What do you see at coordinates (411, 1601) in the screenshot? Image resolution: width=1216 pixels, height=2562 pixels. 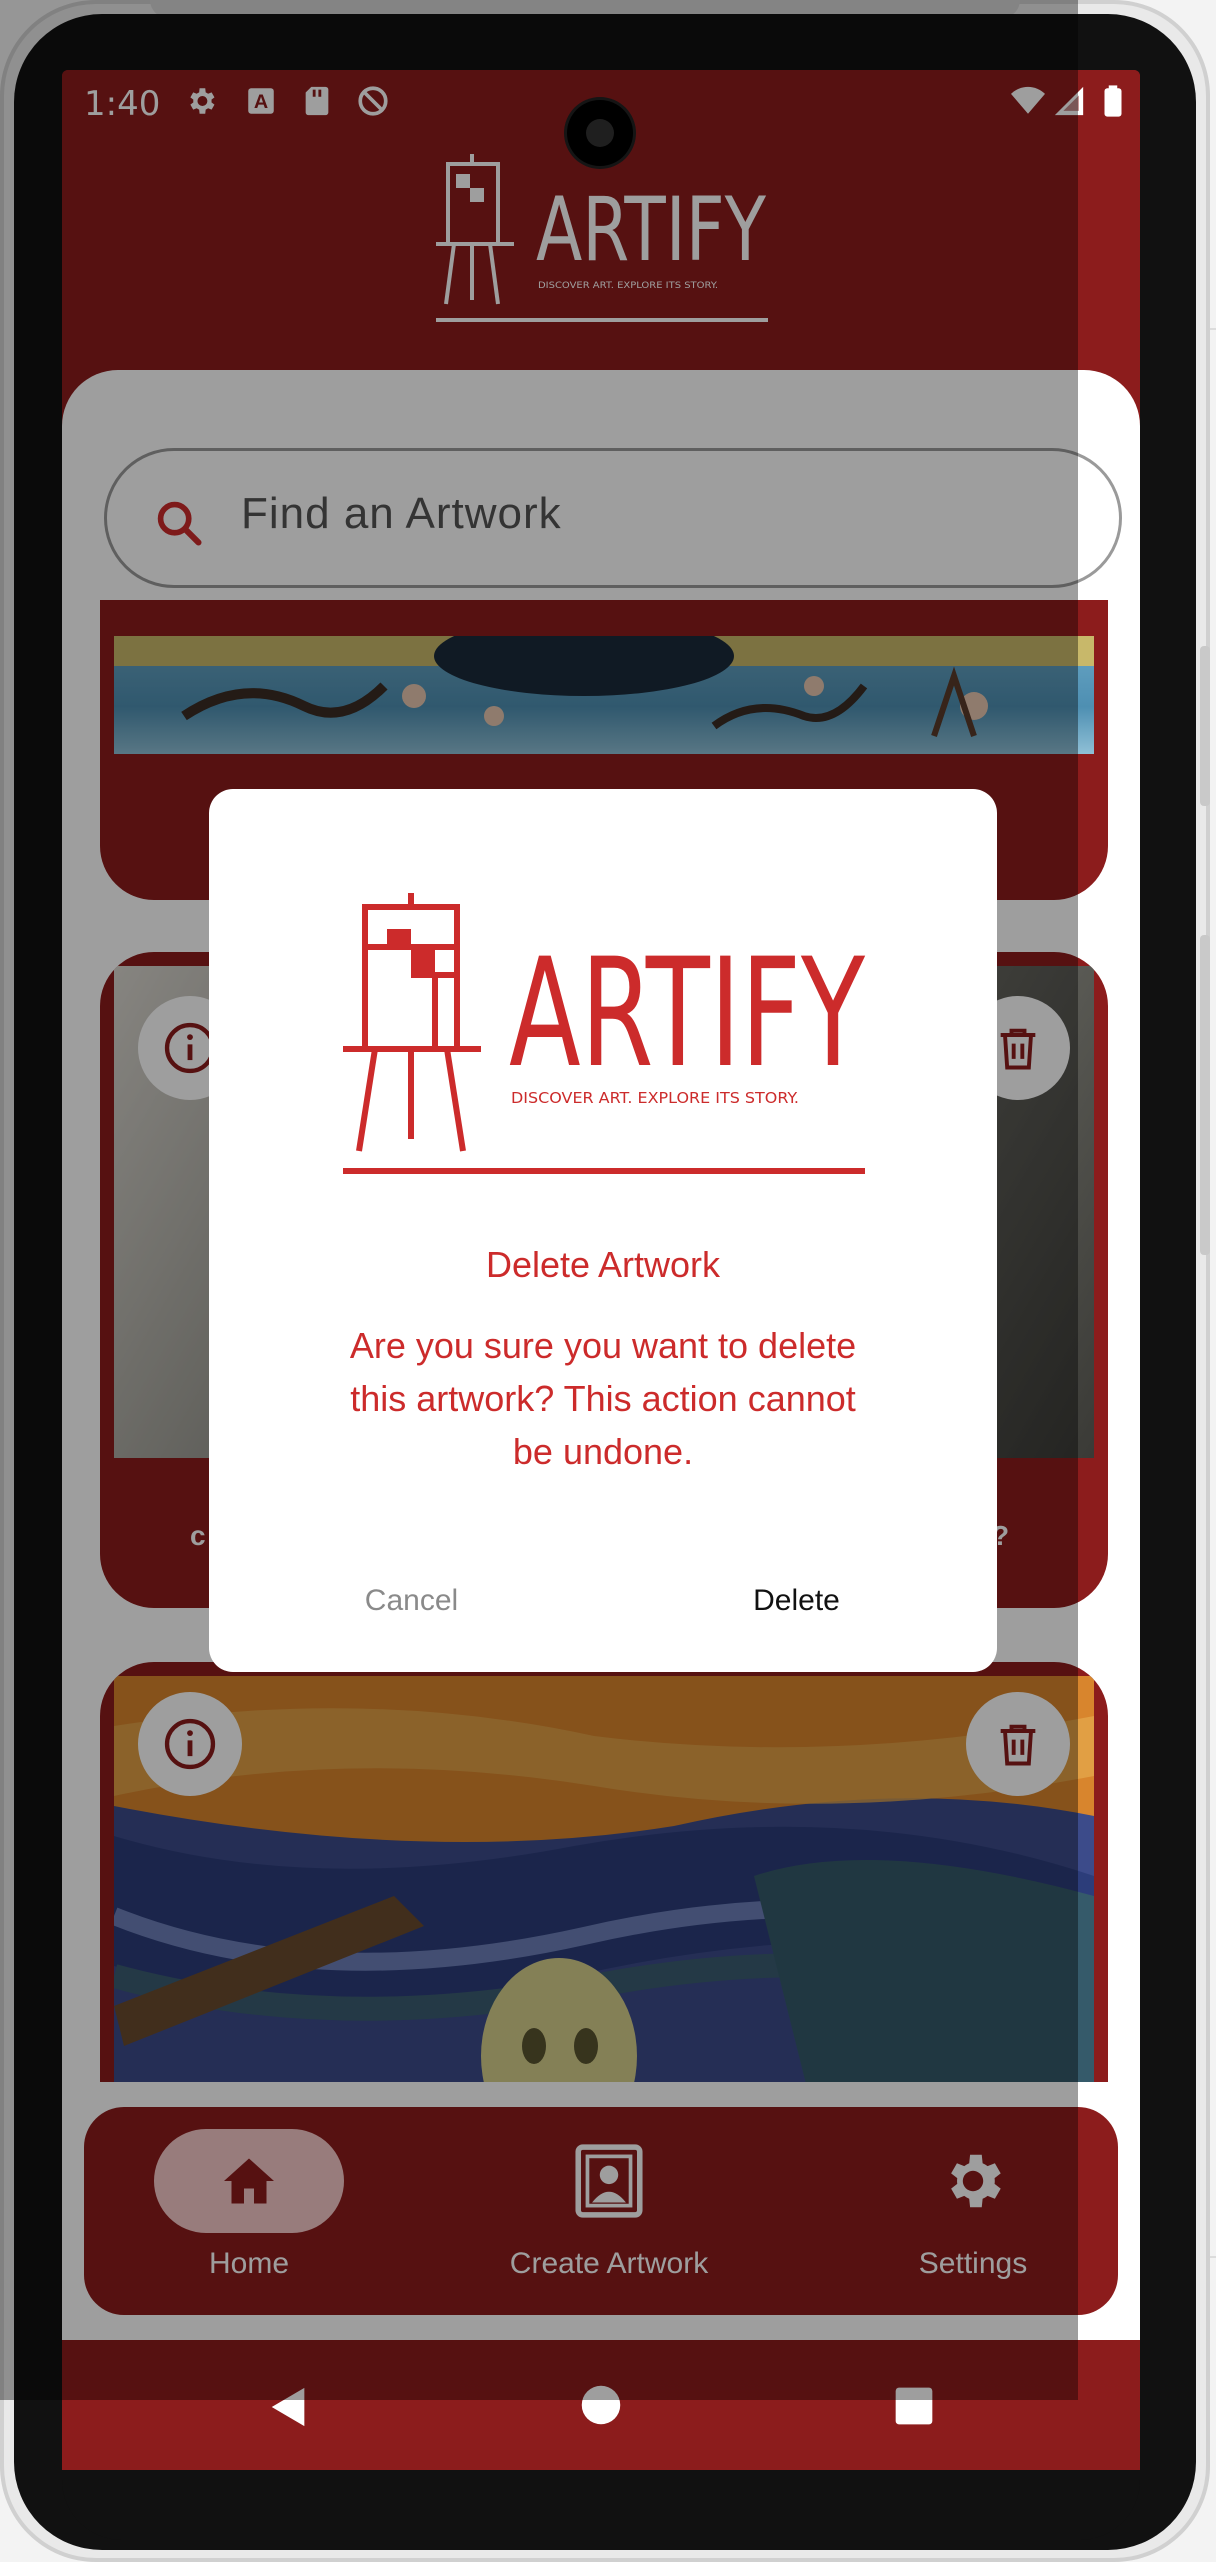 I see `cancel-button: Cancel` at bounding box center [411, 1601].